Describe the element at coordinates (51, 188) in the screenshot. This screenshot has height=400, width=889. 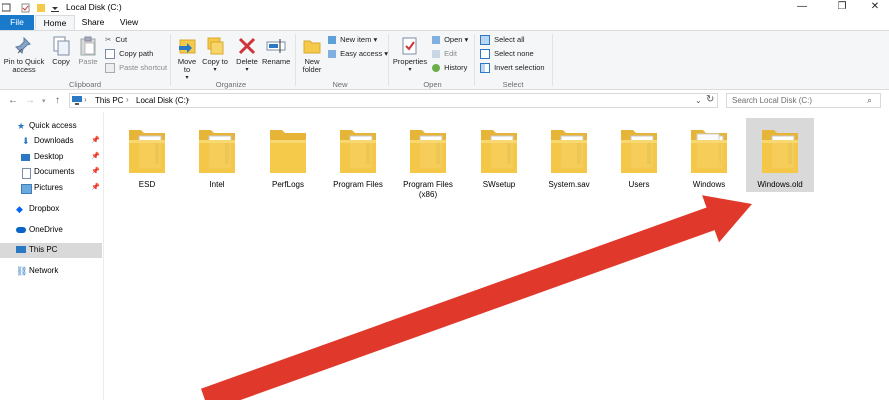
I see `nav-item-pictures: Pictures 📌` at that location.